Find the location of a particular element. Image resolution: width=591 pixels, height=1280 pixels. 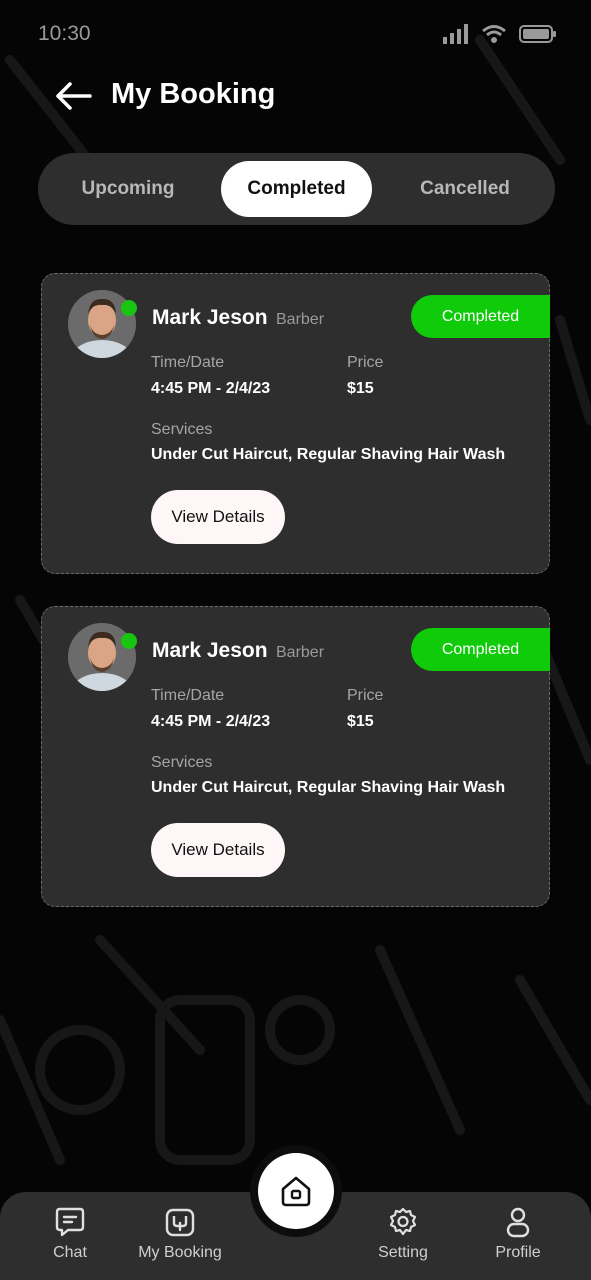

wifi-icon is located at coordinates (494, 34).